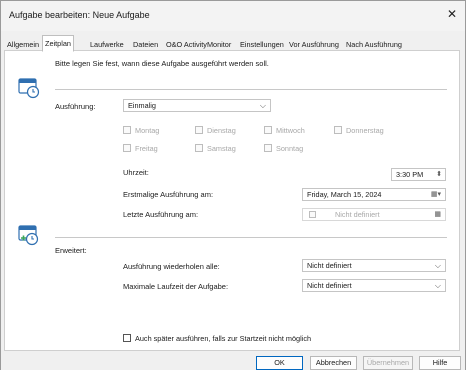  I want to click on tab-zeitplan: Zeitplan, so click(58, 43).